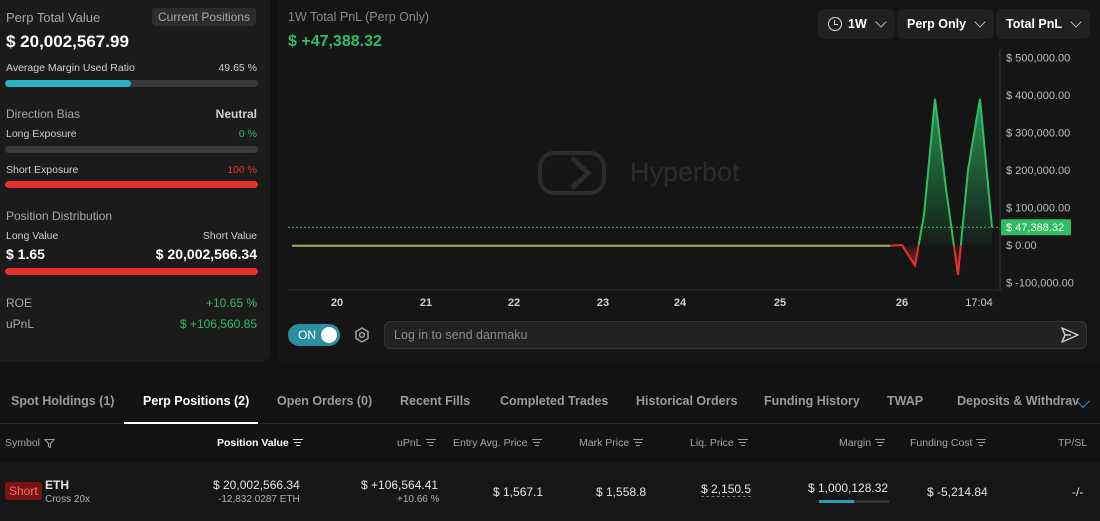  What do you see at coordinates (719, 443) in the screenshot?
I see `header-liq-price: Liq. Price` at bounding box center [719, 443].